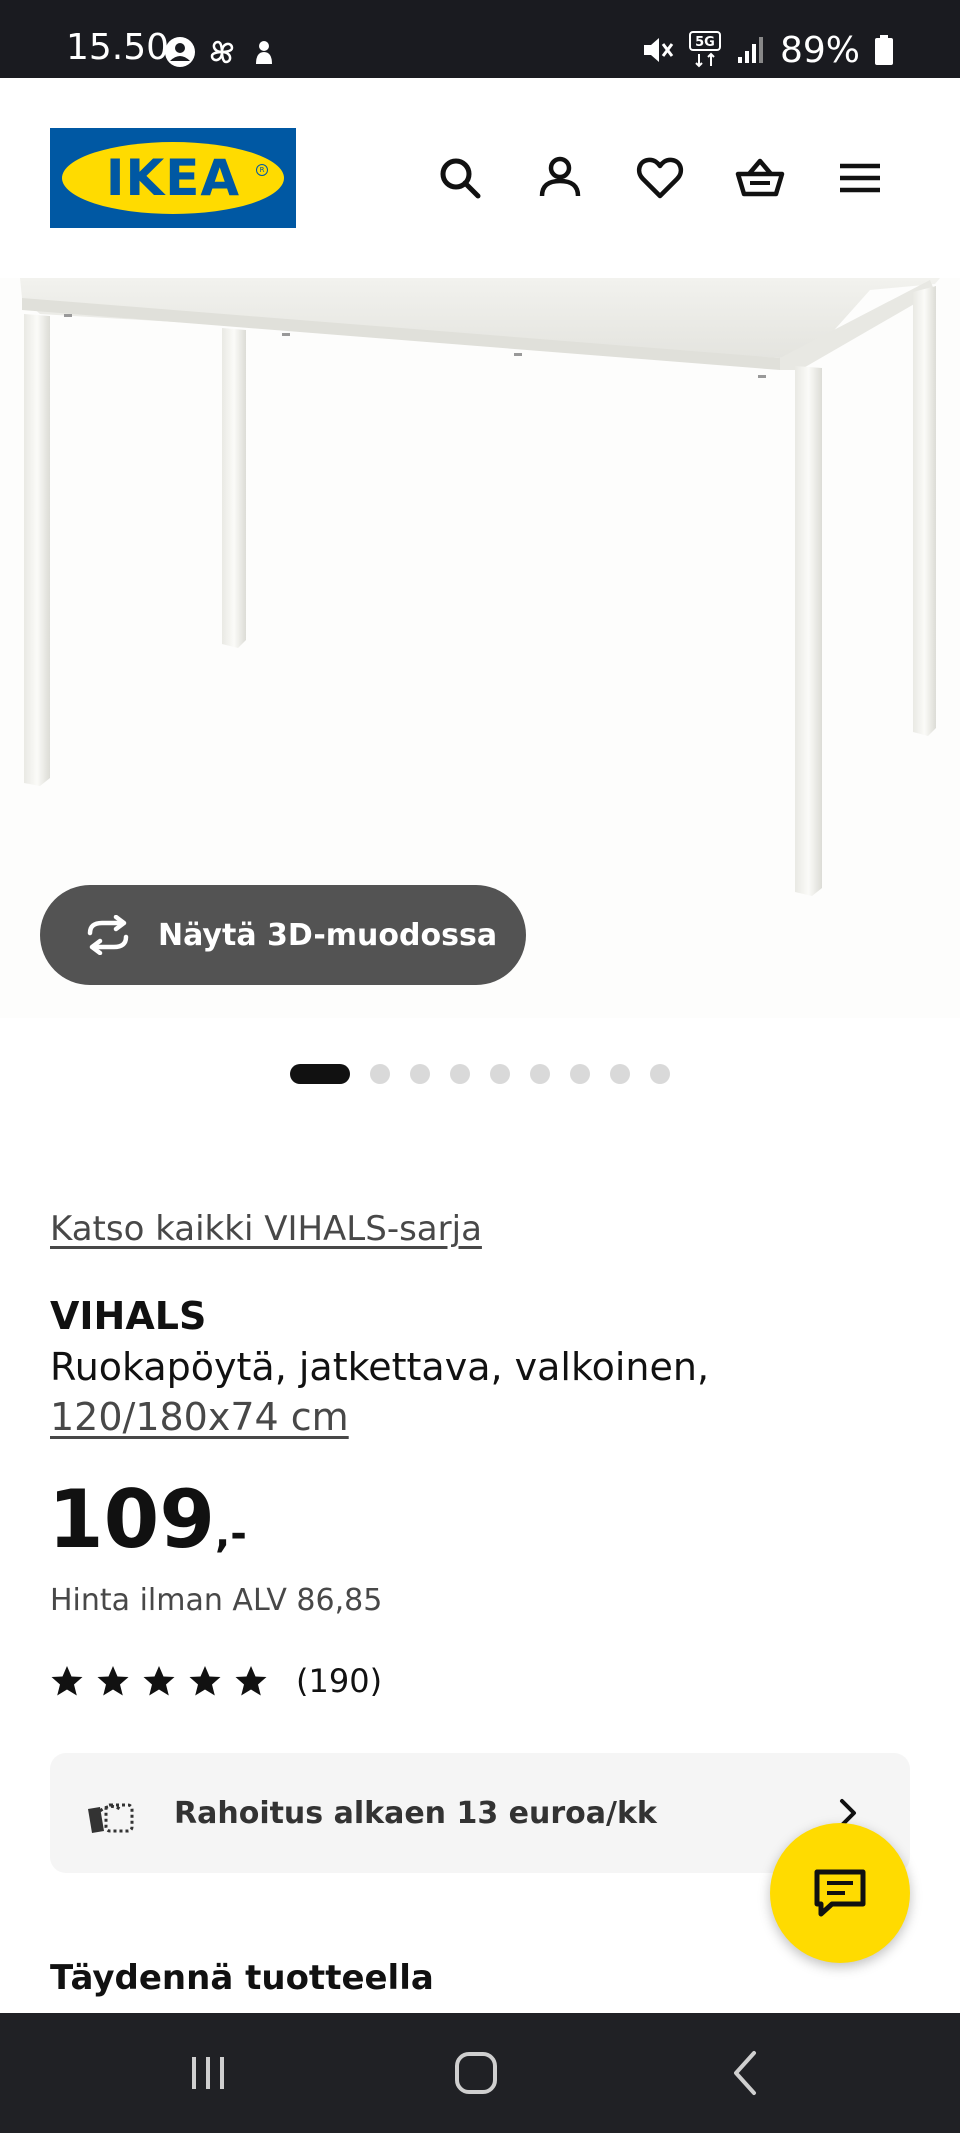 The image size is (960, 2133). I want to click on heart-icon, so click(660, 178).